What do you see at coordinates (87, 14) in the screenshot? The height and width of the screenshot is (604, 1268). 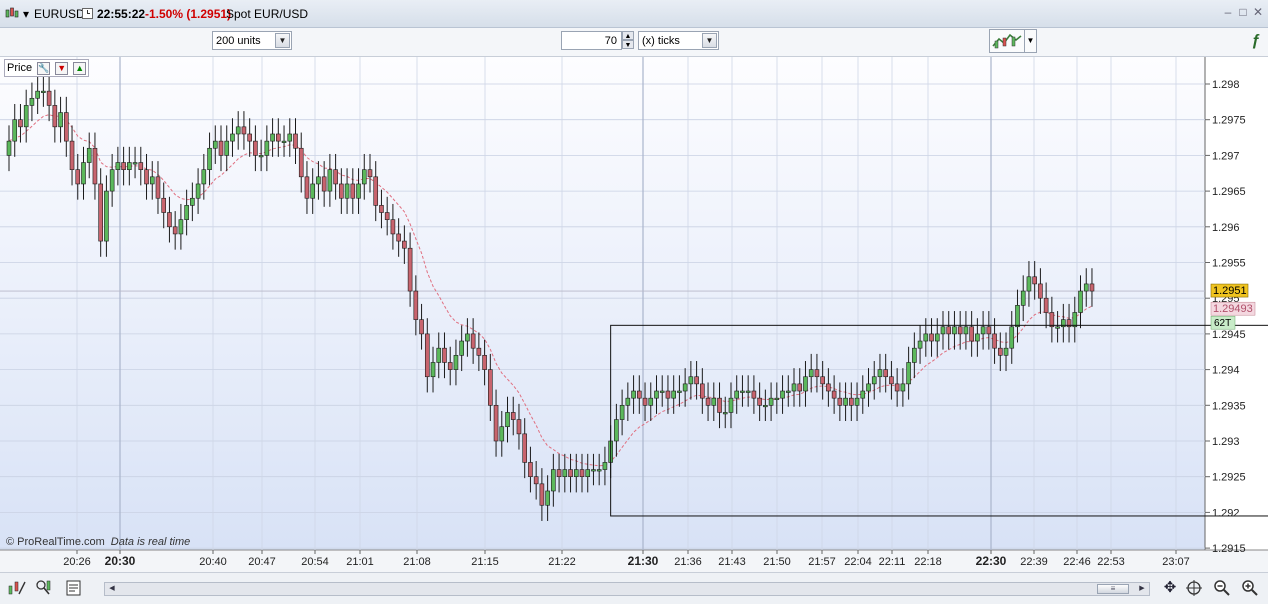 I see `clock-icon` at bounding box center [87, 14].